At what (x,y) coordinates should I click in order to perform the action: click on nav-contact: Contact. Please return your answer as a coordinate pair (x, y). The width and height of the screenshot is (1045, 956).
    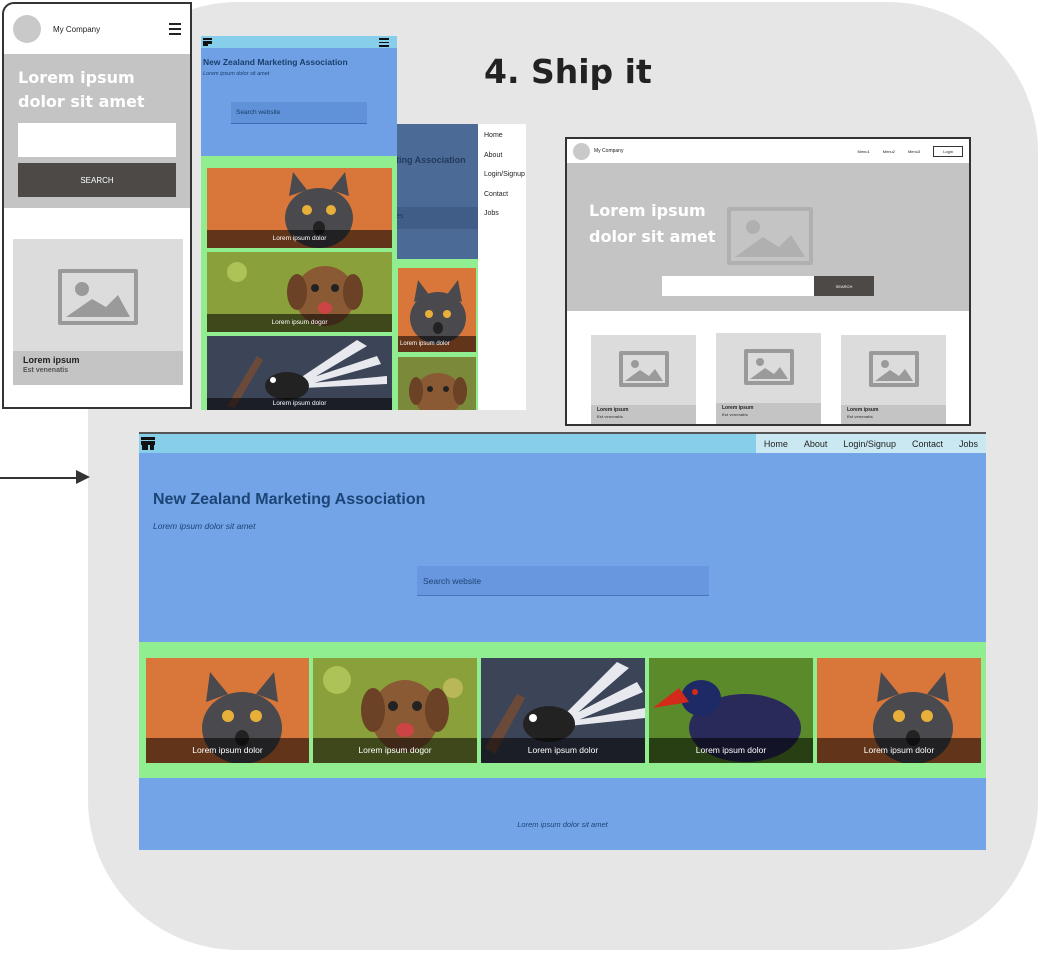
    Looking at the image, I should click on (927, 444).